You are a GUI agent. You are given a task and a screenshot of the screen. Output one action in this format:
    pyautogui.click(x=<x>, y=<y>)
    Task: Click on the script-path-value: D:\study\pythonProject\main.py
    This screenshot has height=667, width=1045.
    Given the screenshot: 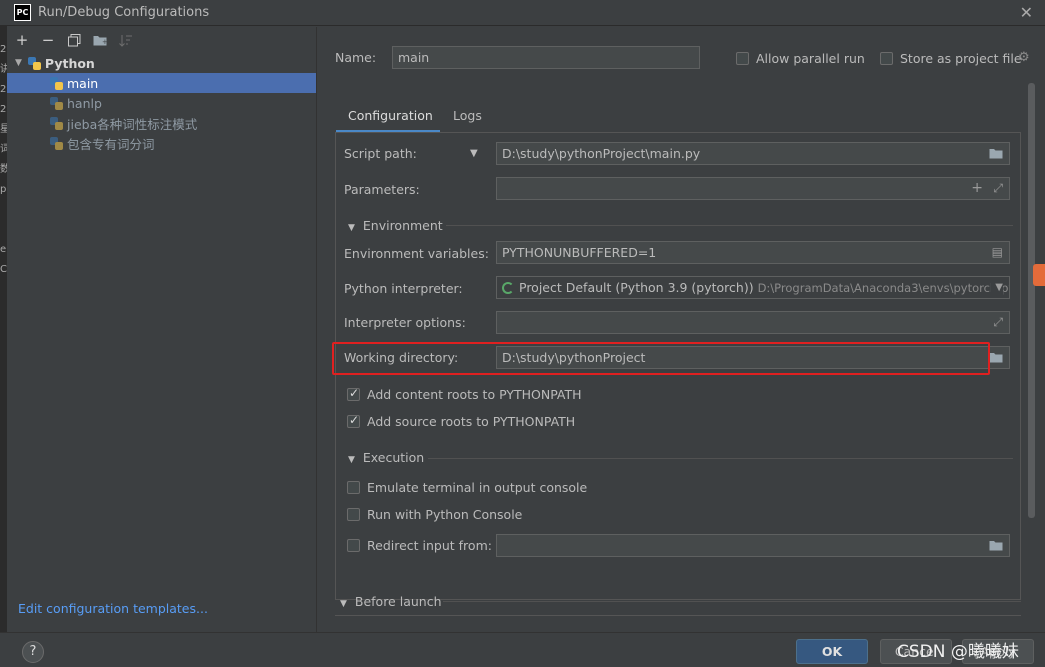 What is the action you would take?
    pyautogui.click(x=601, y=153)
    